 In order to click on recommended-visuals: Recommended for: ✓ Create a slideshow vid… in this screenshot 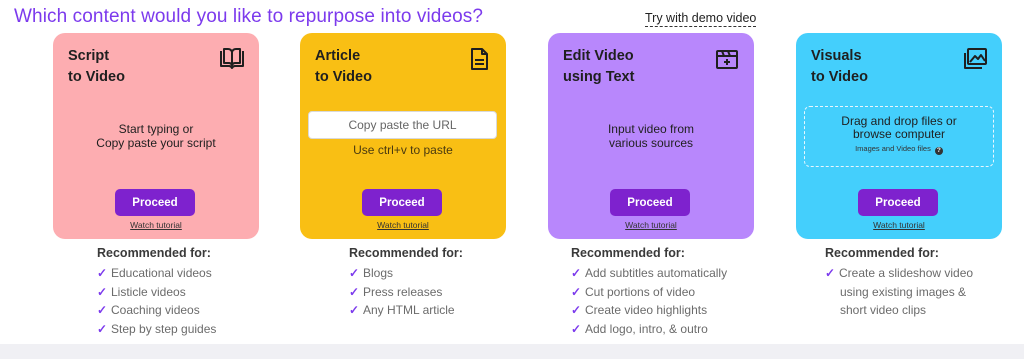, I will do `click(899, 283)`.